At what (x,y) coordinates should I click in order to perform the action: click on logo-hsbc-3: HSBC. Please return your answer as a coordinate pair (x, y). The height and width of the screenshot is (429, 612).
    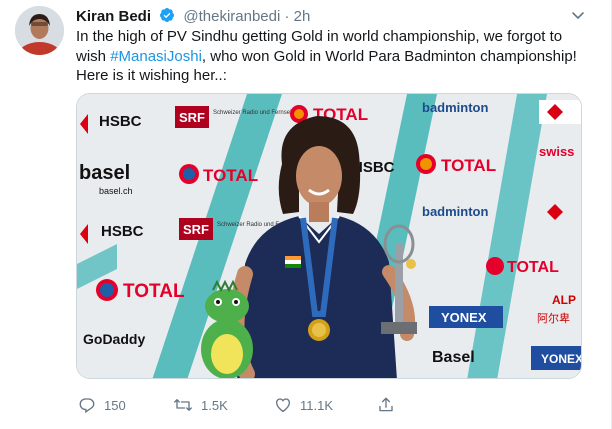
    Looking at the image, I should click on (122, 231).